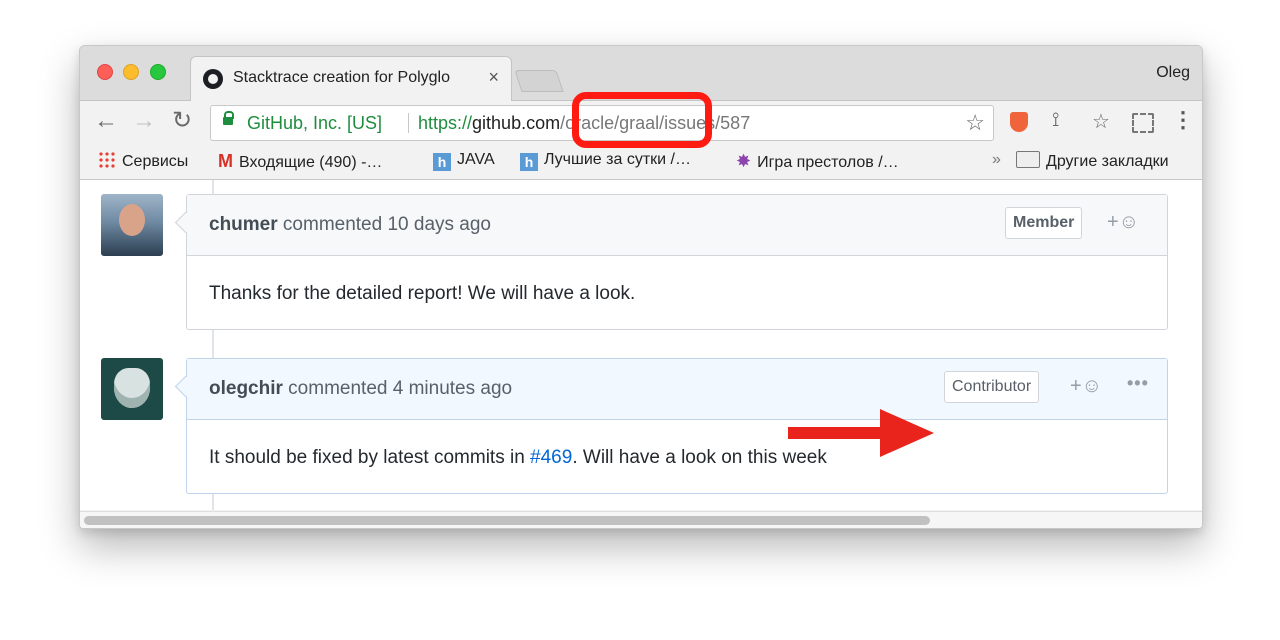  Describe the element at coordinates (493, 77) in the screenshot. I see `tab-close-icon: ×` at that location.